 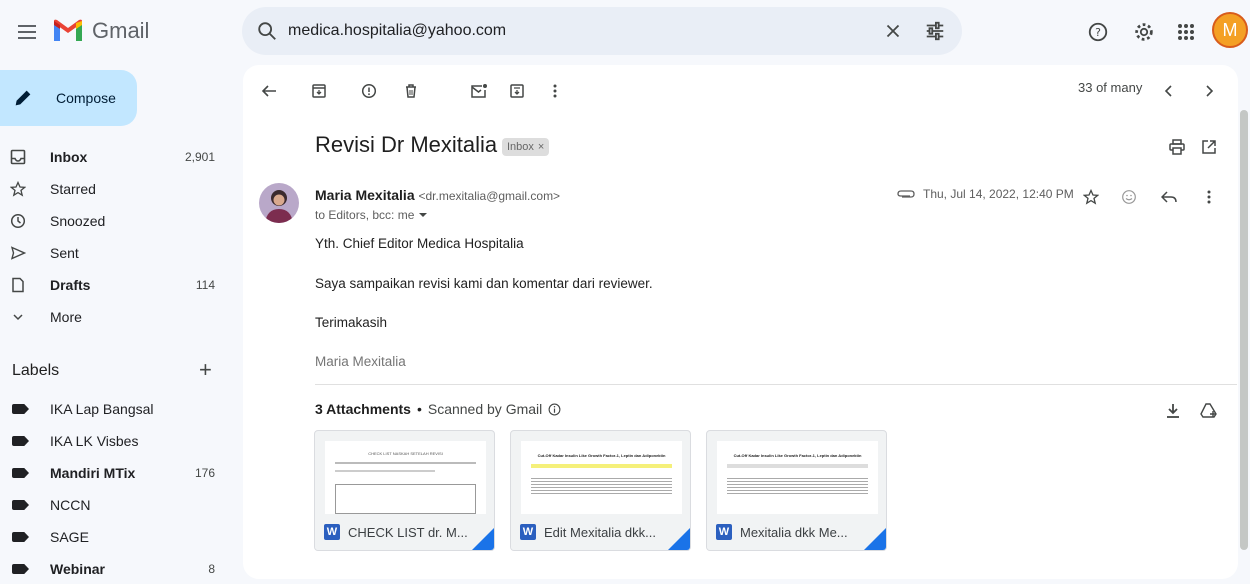 What do you see at coordinates (115, 317) in the screenshot?
I see `sidebar-item-more: More` at bounding box center [115, 317].